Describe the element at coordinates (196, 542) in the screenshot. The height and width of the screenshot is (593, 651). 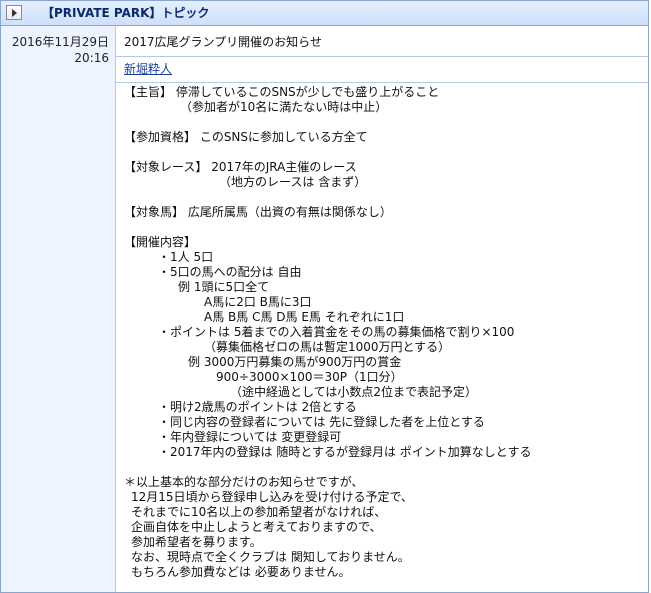
I see `body-line: 参加希望者を募ります。` at that location.